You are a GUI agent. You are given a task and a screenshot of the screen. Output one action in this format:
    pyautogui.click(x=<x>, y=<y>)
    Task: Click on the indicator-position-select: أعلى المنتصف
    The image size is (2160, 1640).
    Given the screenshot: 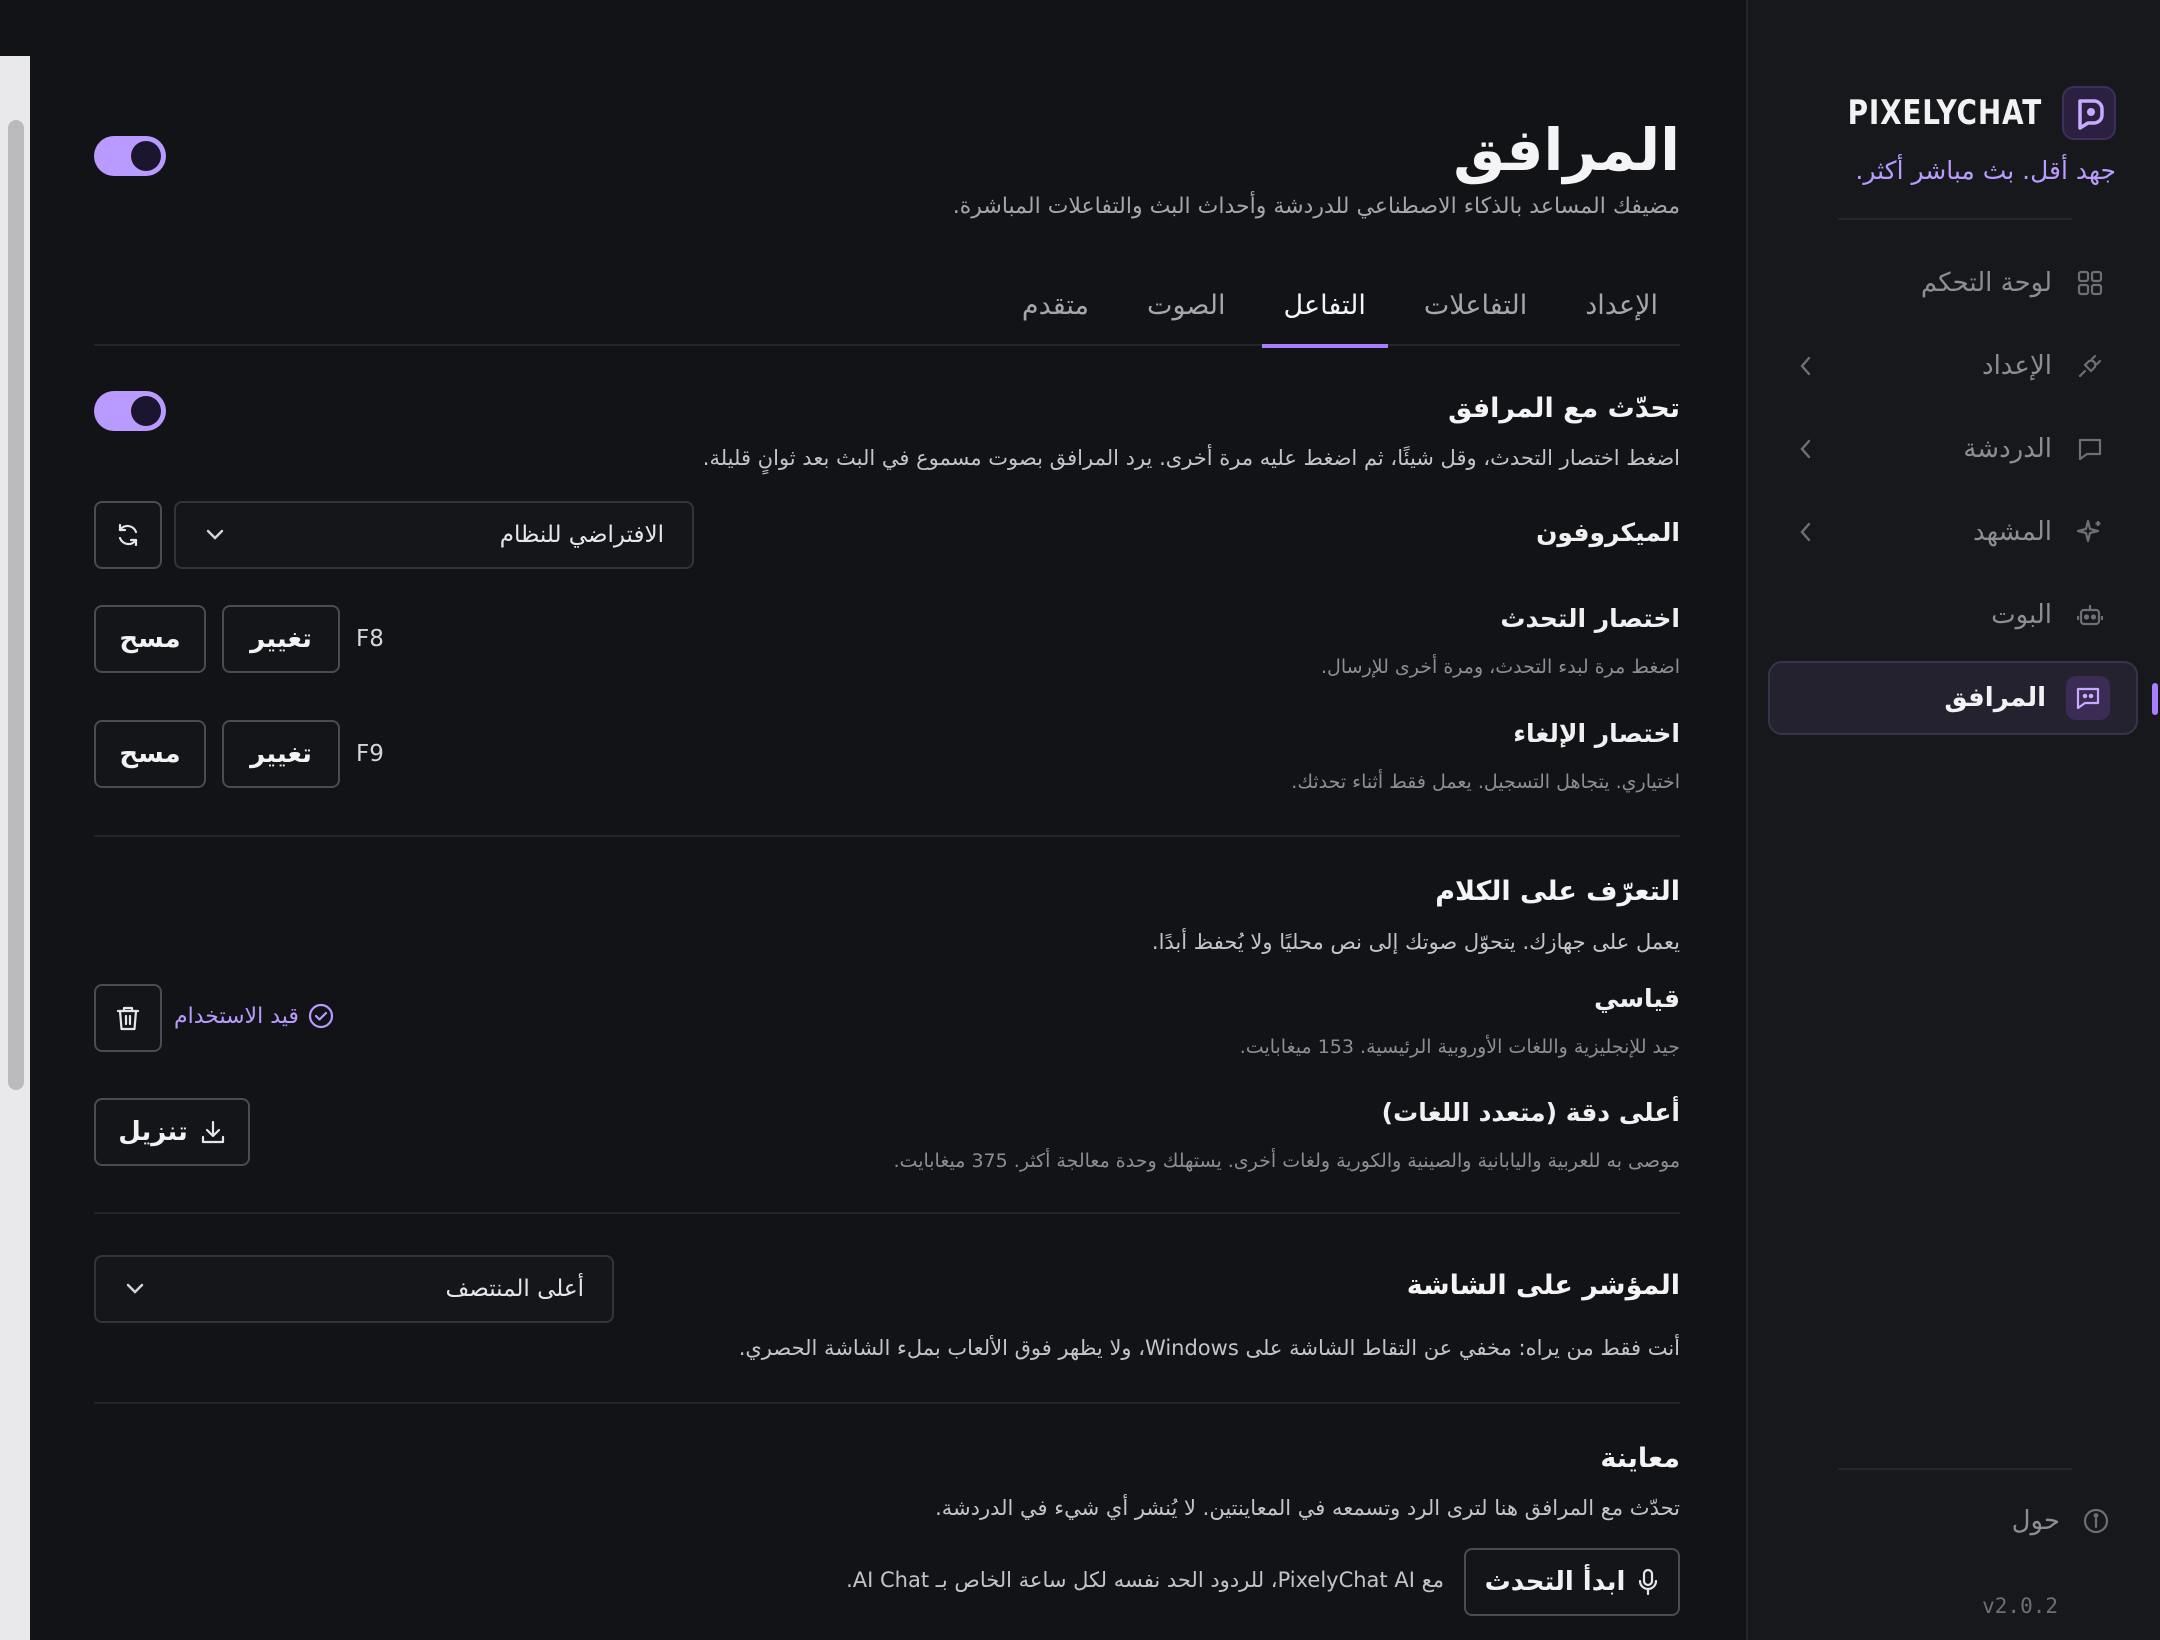 What is the action you would take?
    pyautogui.click(x=354, y=1289)
    